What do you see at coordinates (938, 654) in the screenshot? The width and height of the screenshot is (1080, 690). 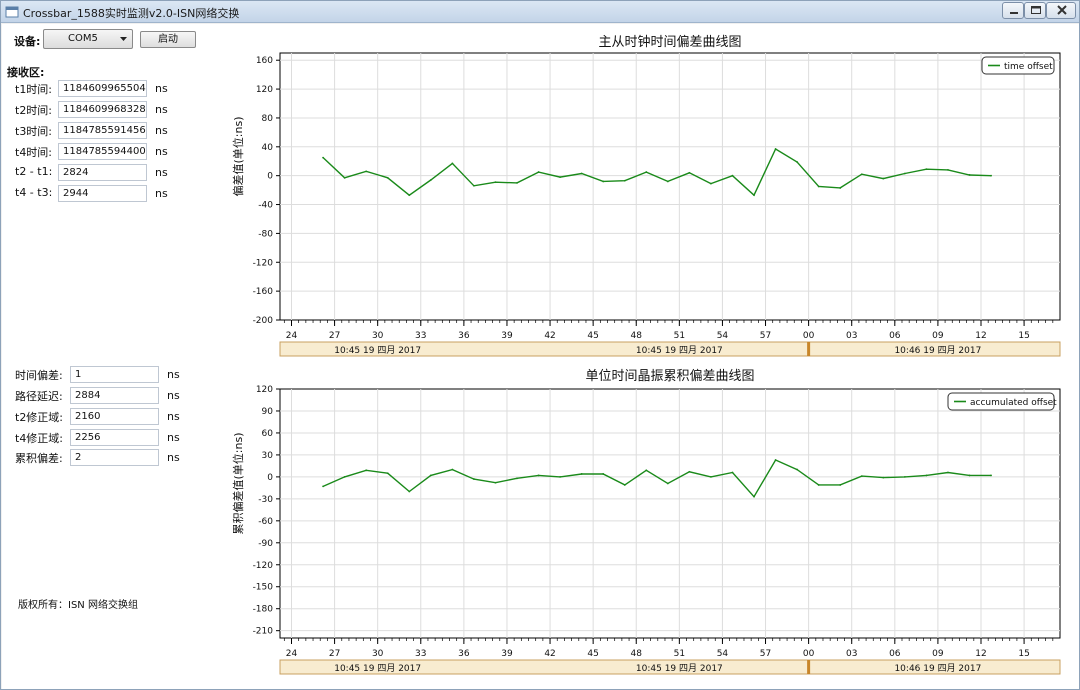 I see `x-tick-label: 09` at bounding box center [938, 654].